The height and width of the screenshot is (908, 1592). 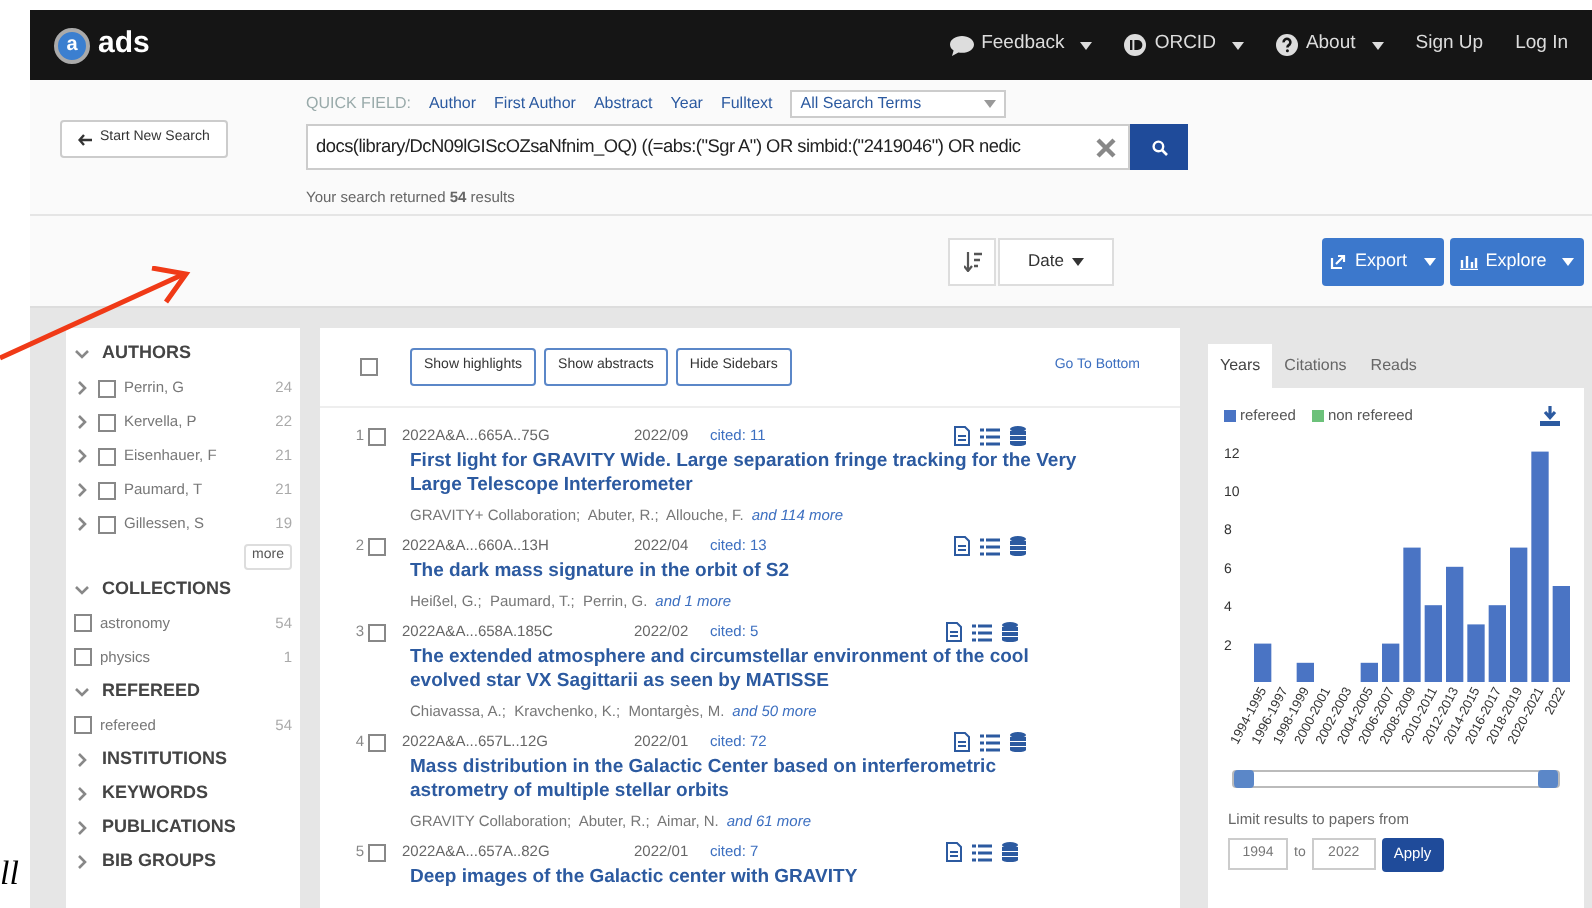 I want to click on export-button: Export, so click(x=1383, y=261).